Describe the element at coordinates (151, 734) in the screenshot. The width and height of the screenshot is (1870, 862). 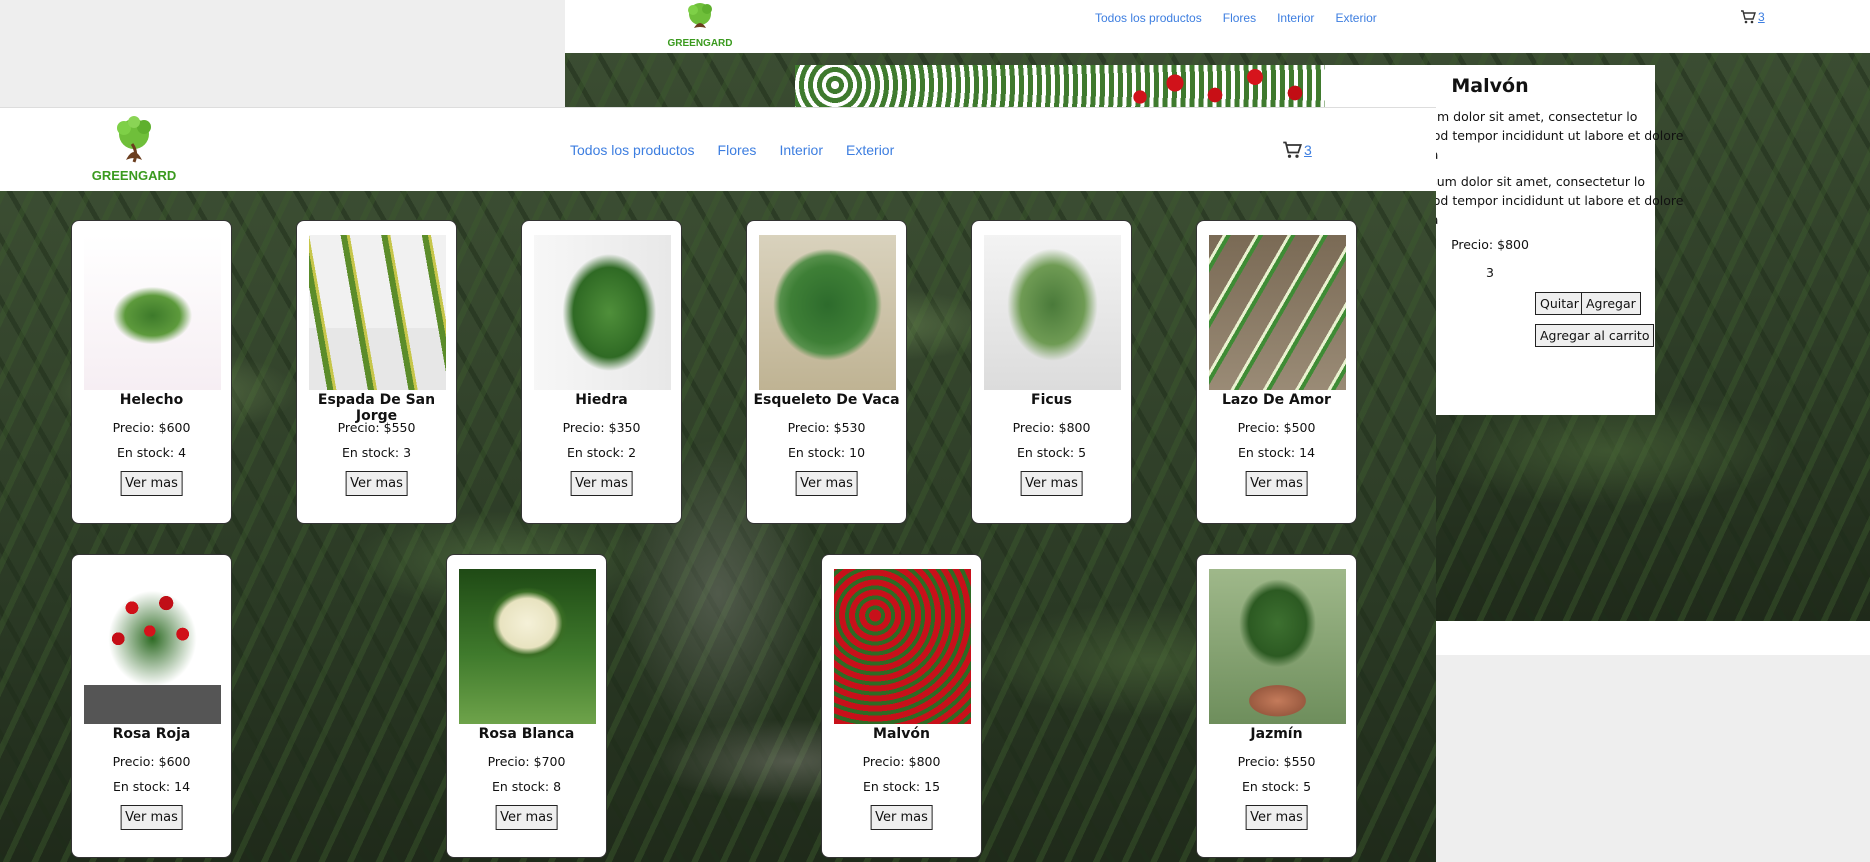
I see `product-name: Rosa Roja` at that location.